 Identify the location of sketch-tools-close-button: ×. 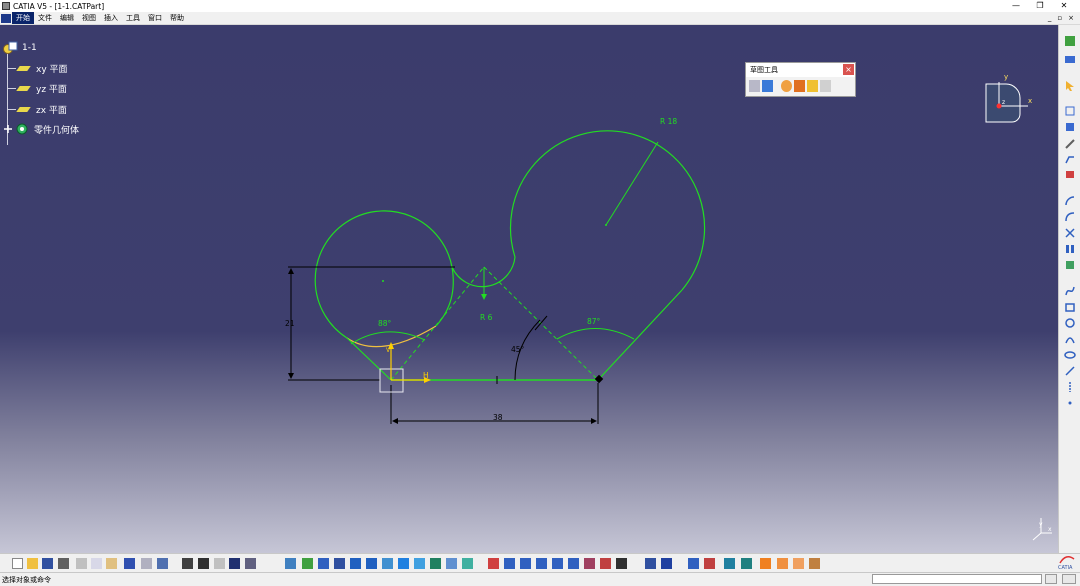
(848, 69).